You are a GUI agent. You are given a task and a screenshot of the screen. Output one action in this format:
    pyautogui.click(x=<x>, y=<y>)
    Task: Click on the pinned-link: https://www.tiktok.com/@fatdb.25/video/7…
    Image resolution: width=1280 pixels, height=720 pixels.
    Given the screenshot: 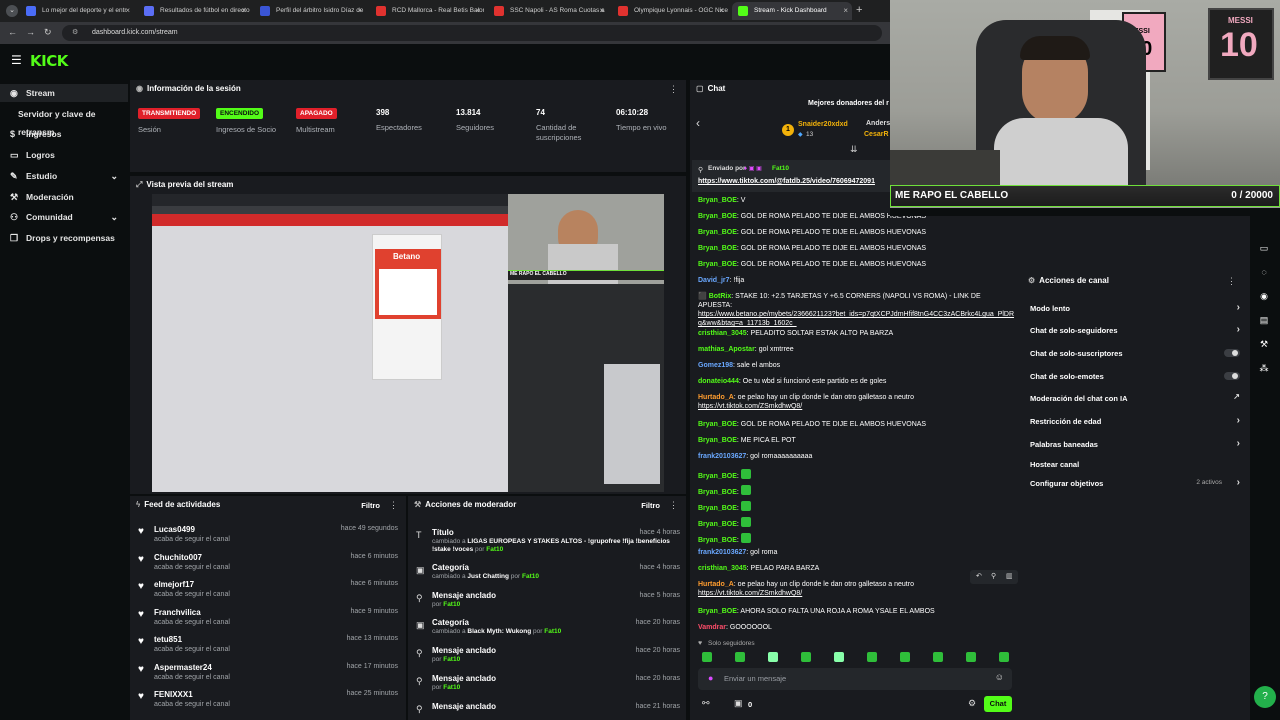 What is the action you would take?
    pyautogui.click(x=786, y=181)
    